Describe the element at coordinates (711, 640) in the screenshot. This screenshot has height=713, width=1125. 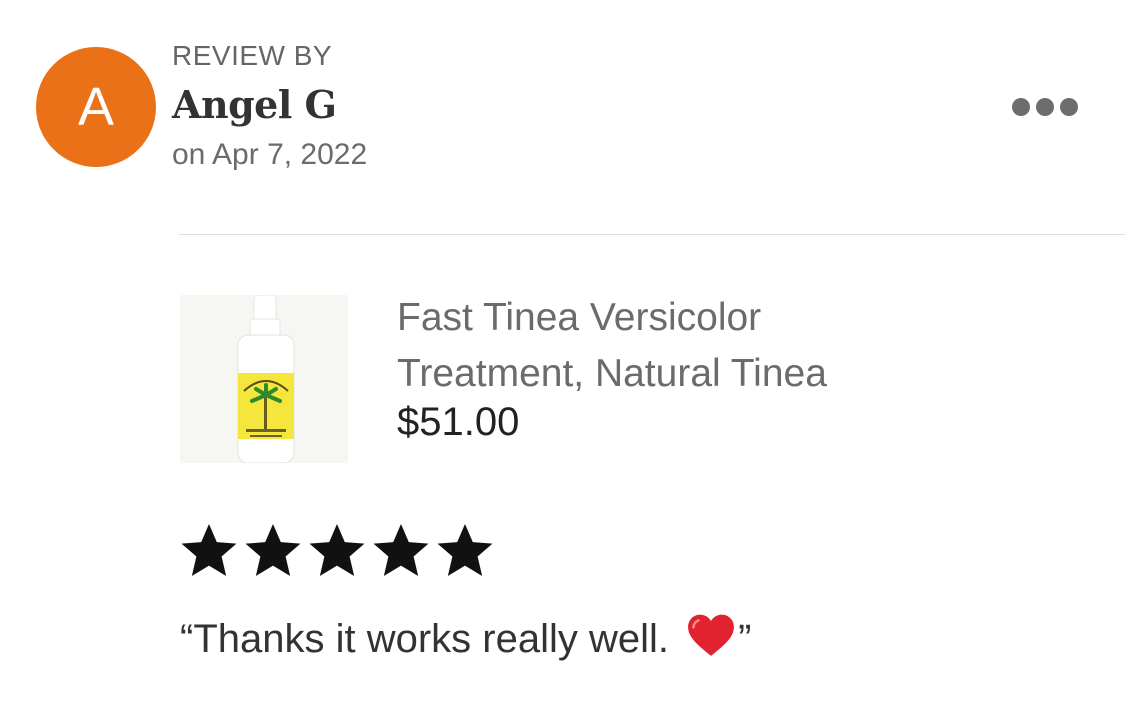
I see `heart-icon` at that location.